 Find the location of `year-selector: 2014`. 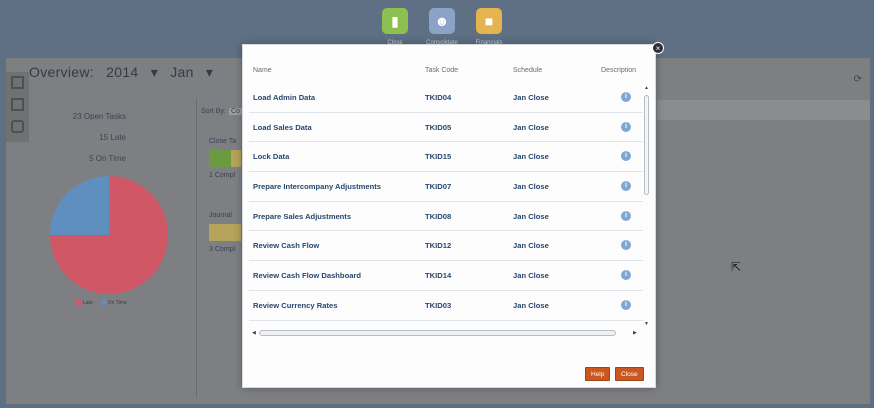

year-selector: 2014 is located at coordinates (122, 72).